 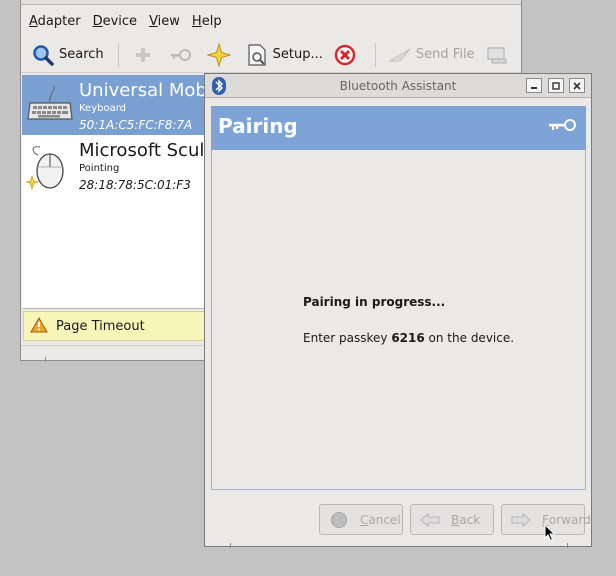 I want to click on send-file-icon, so click(x=400, y=55).